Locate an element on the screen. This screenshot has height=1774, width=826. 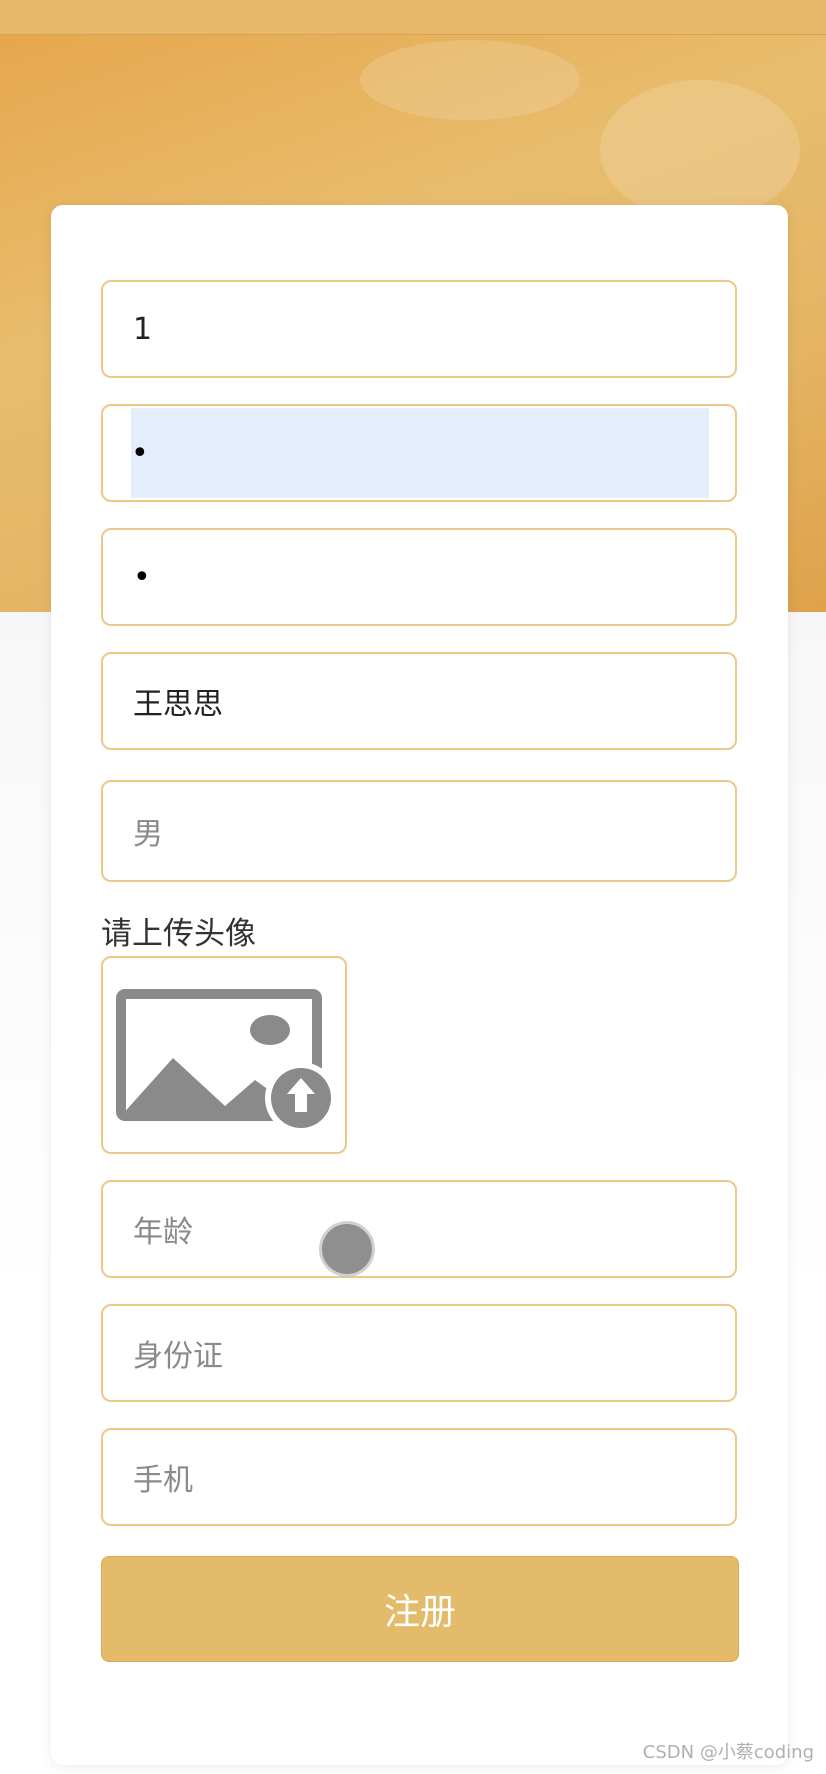
gender-placeholder: 男 is located at coordinates (148, 834).